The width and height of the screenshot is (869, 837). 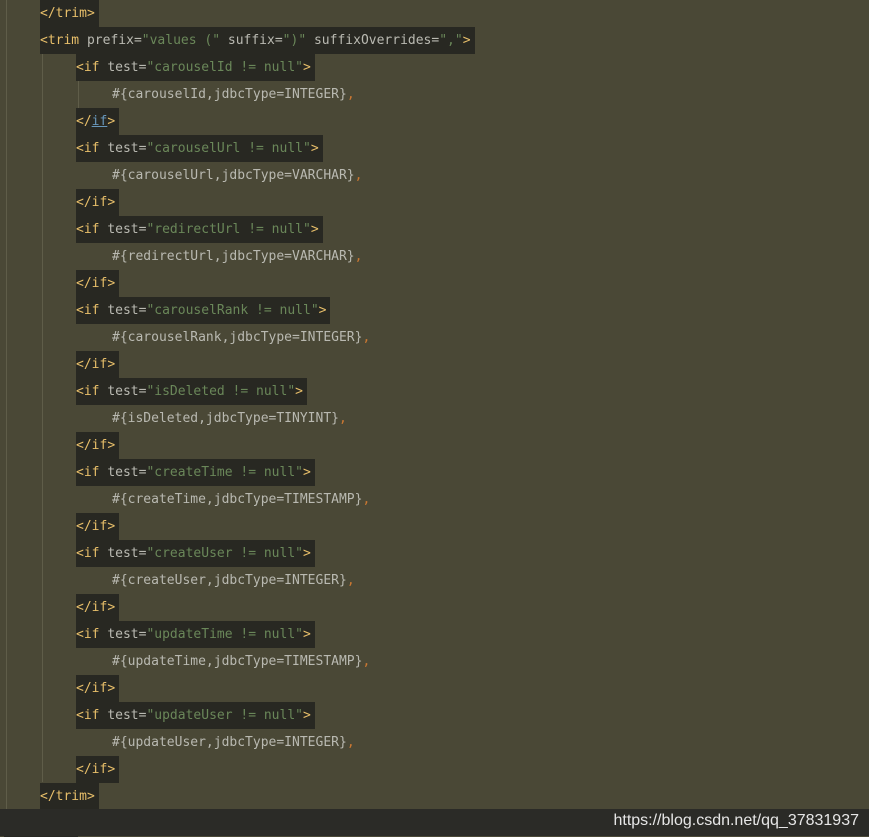 I want to click on code-line: #{updateTime,jdbcType=TIMESTAMP},, so click(x=241, y=661).